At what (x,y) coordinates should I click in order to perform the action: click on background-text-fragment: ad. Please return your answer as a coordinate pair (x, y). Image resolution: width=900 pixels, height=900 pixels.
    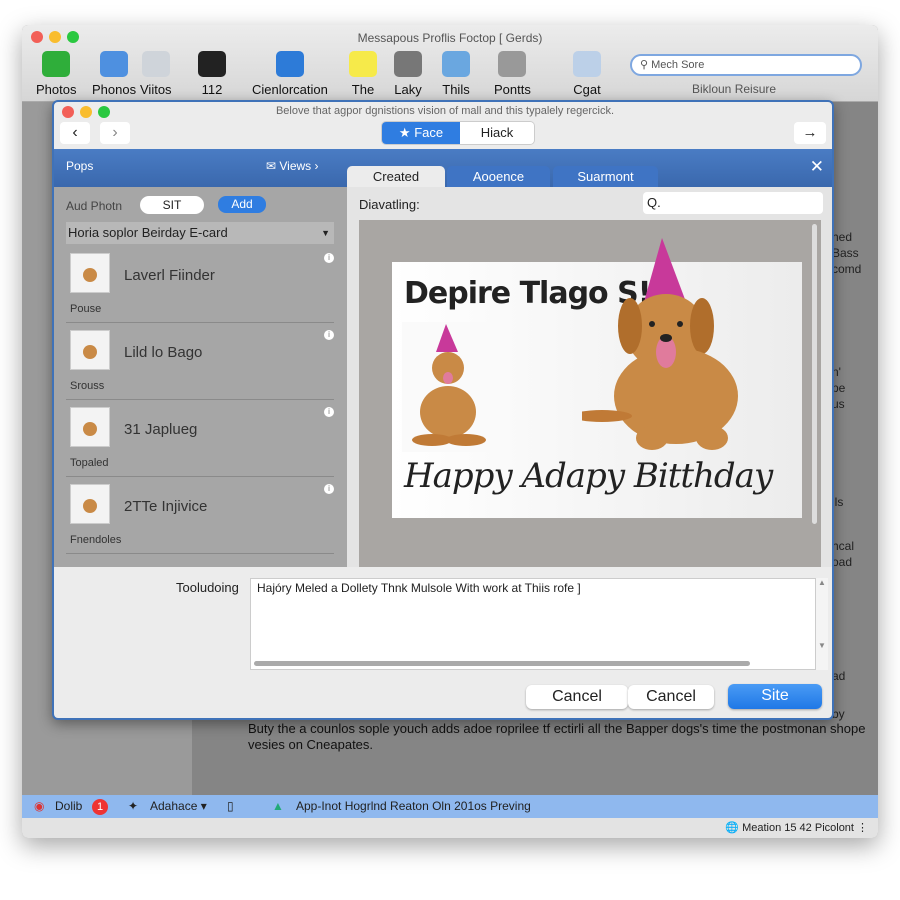
    Looking at the image, I should click on (839, 676).